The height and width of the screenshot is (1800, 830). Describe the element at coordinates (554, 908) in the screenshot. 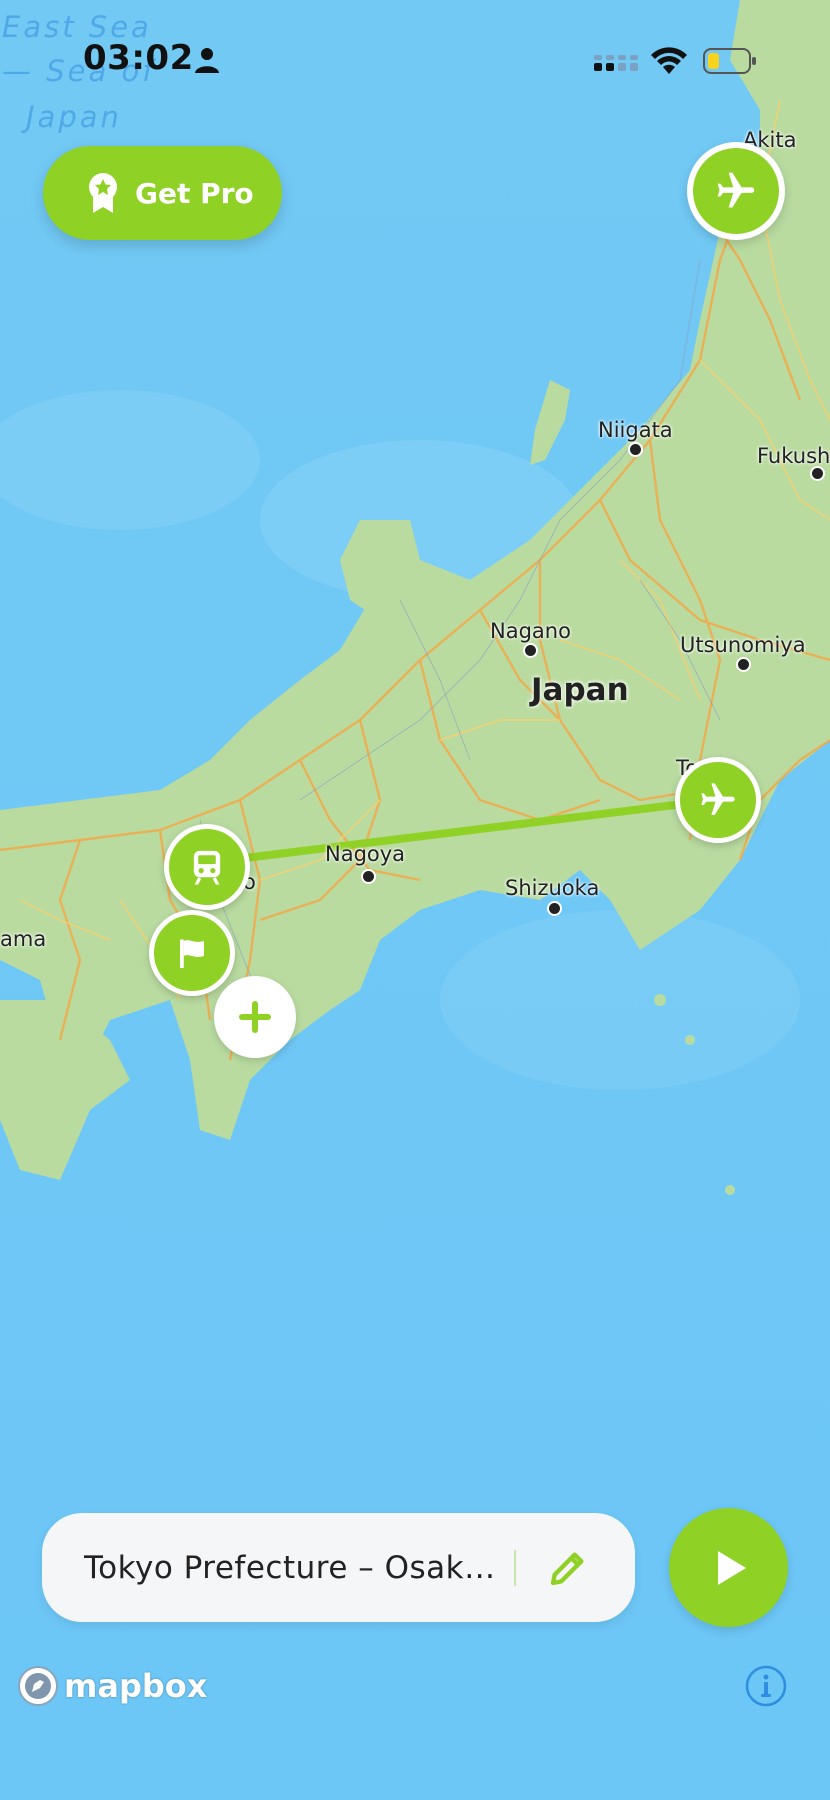

I see `city-dot-shizuoka` at that location.